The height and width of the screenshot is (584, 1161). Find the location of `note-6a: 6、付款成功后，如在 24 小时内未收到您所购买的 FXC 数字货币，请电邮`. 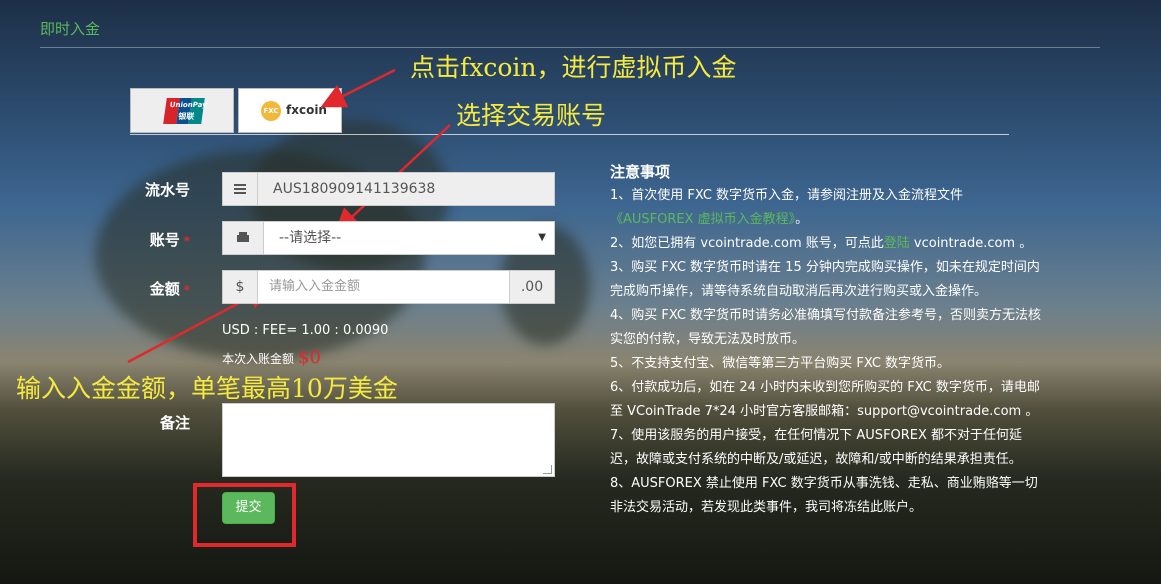

note-6a: 6、付款成功后，如在 24 小时内未收到您所购买的 FXC 数字货币，请电邮 is located at coordinates (825, 387).